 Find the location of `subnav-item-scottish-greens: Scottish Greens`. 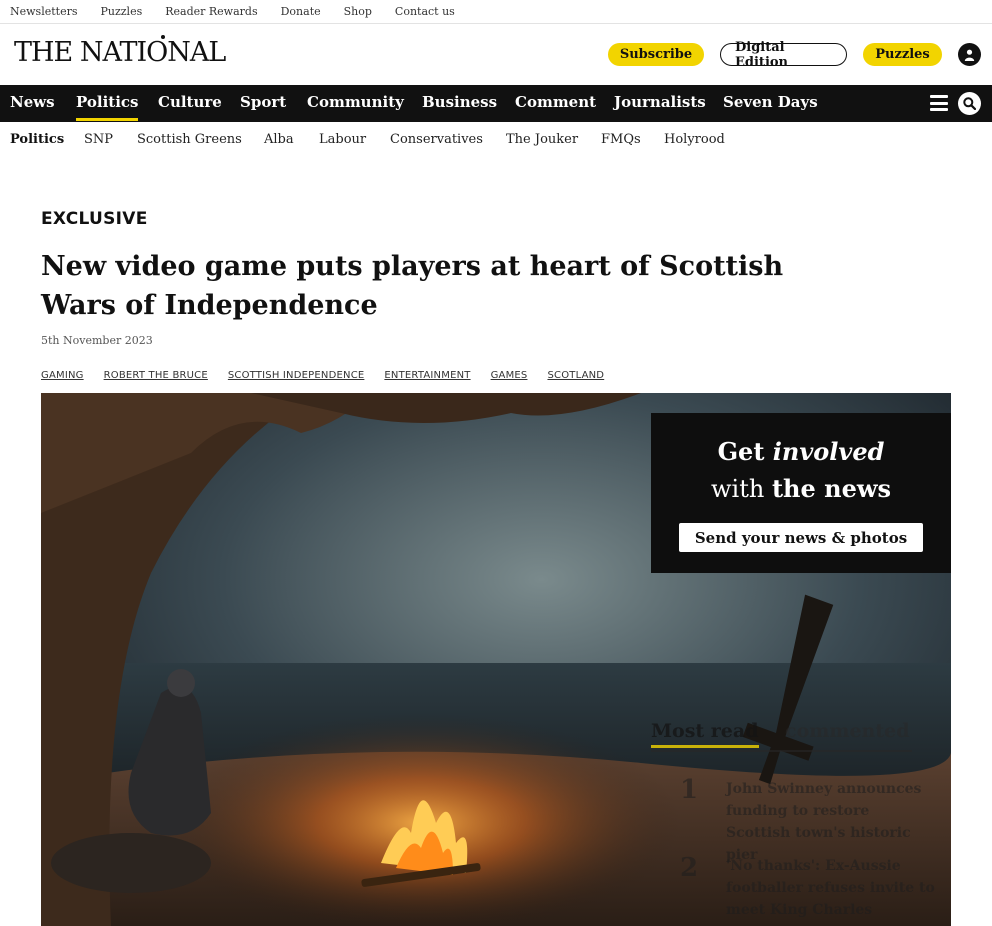

subnav-item-scottish-greens: Scottish Greens is located at coordinates (189, 139).